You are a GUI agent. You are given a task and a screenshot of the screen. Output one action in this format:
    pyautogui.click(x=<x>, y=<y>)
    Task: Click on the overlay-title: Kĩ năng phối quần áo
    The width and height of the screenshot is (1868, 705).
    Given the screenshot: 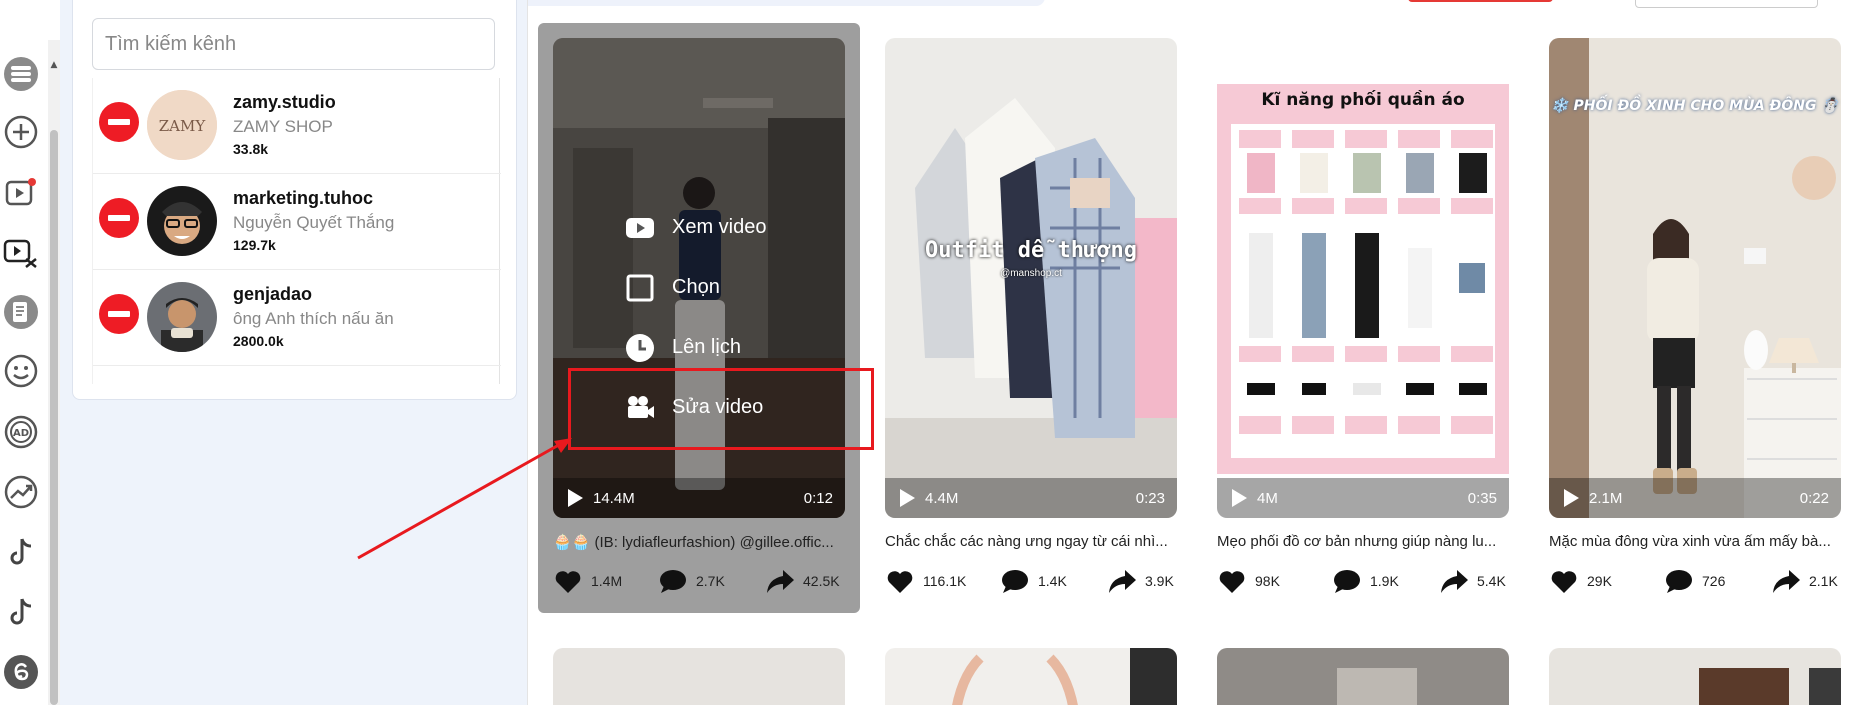 What is the action you would take?
    pyautogui.click(x=1363, y=100)
    